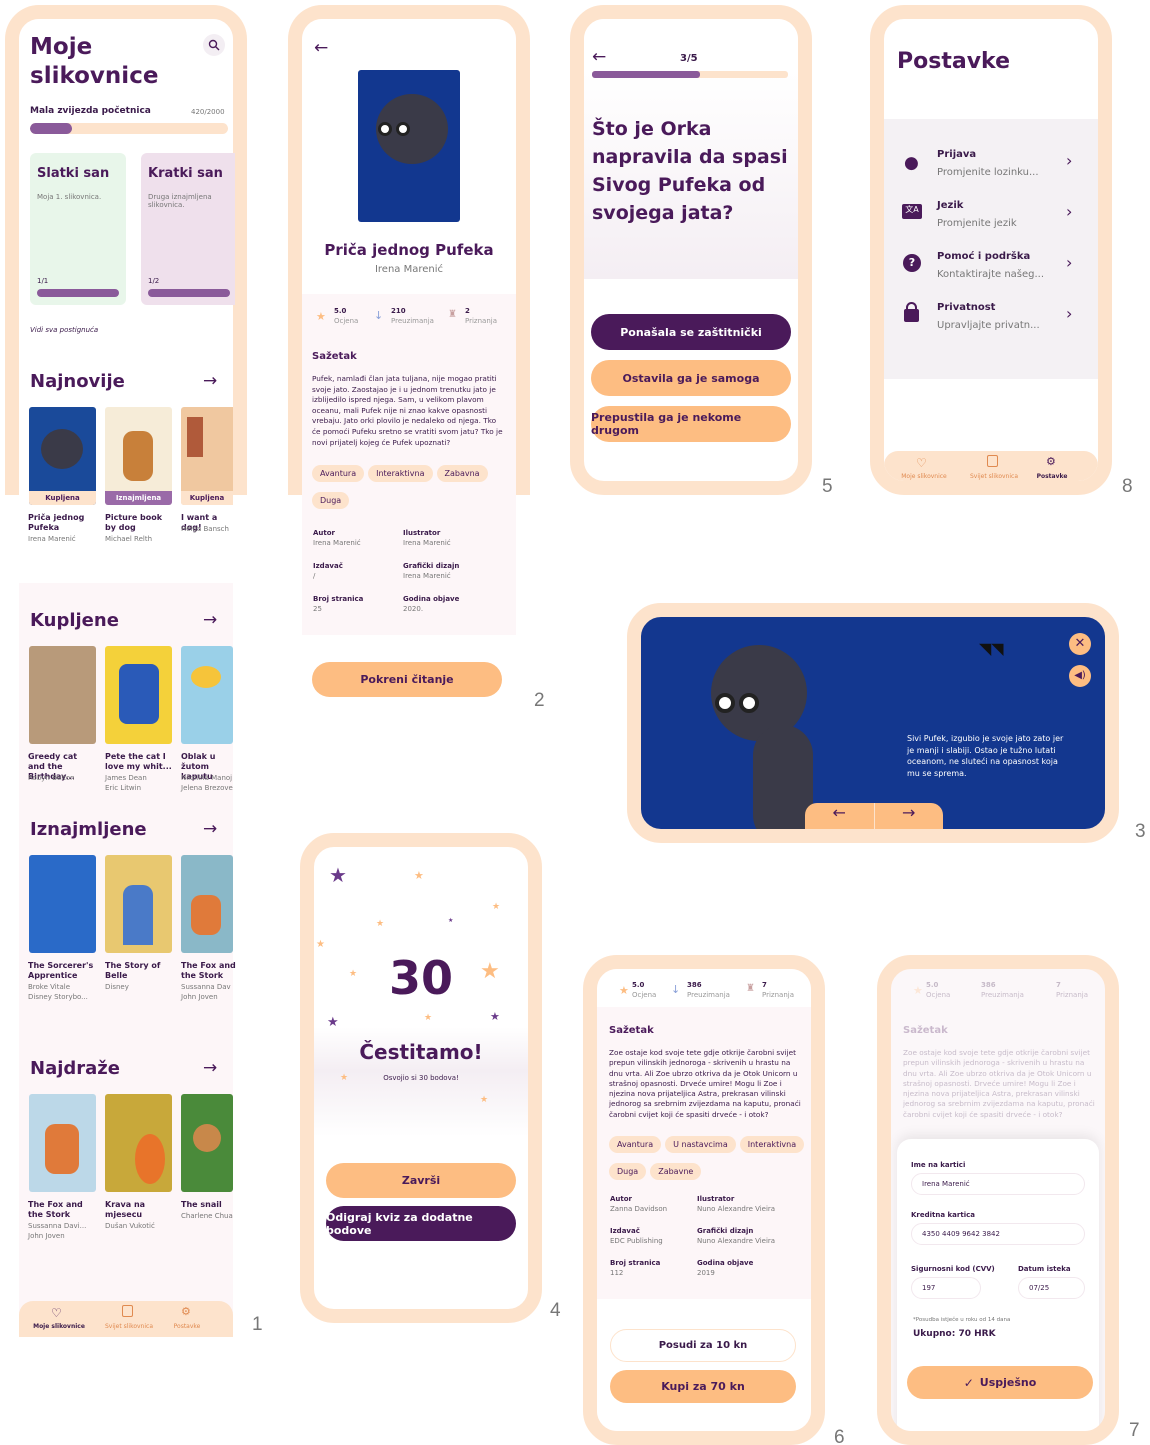 The width and height of the screenshot is (1150, 1445). Describe the element at coordinates (129, 128) in the screenshot. I see `level-progress` at that location.